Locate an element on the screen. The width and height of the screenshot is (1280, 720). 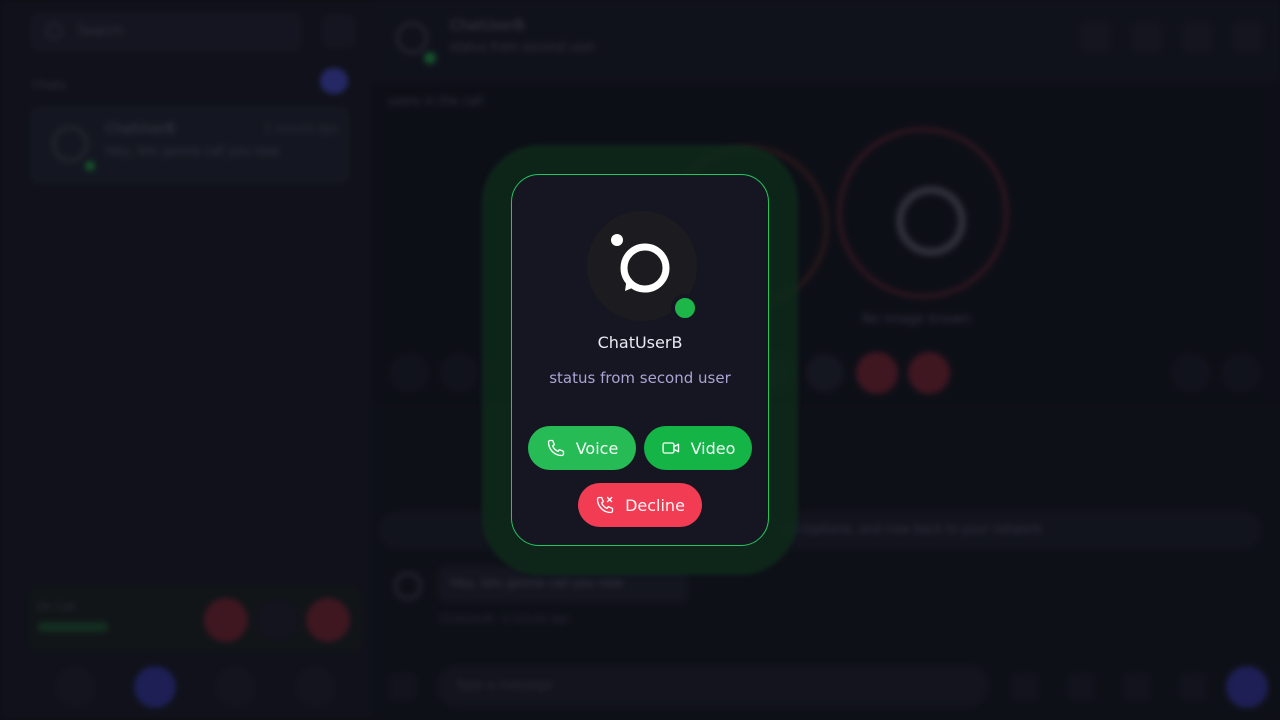
decline-label: Decline is located at coordinates (655, 505).